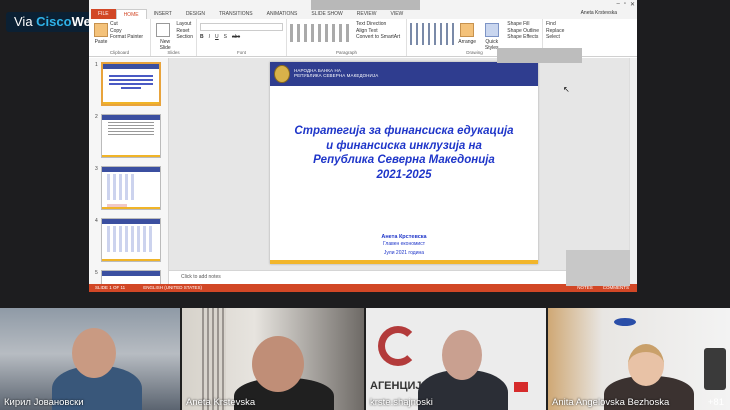 This screenshot has height=410, width=730. I want to click on minimize-icon: –, so click(617, 4).